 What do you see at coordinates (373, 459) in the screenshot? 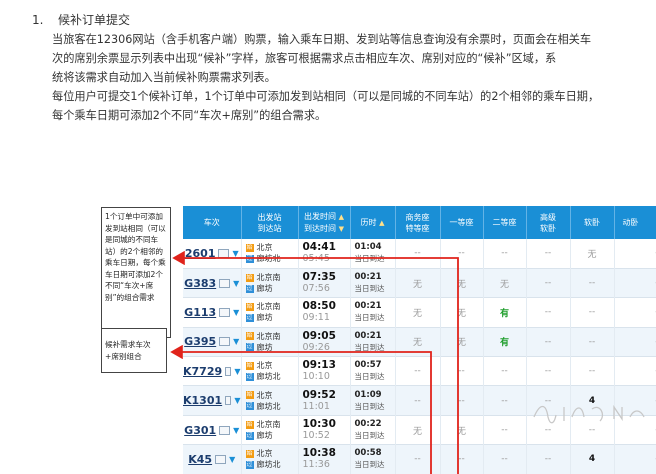
I see `duration-cell: 00:58 当日到达` at bounding box center [373, 459].